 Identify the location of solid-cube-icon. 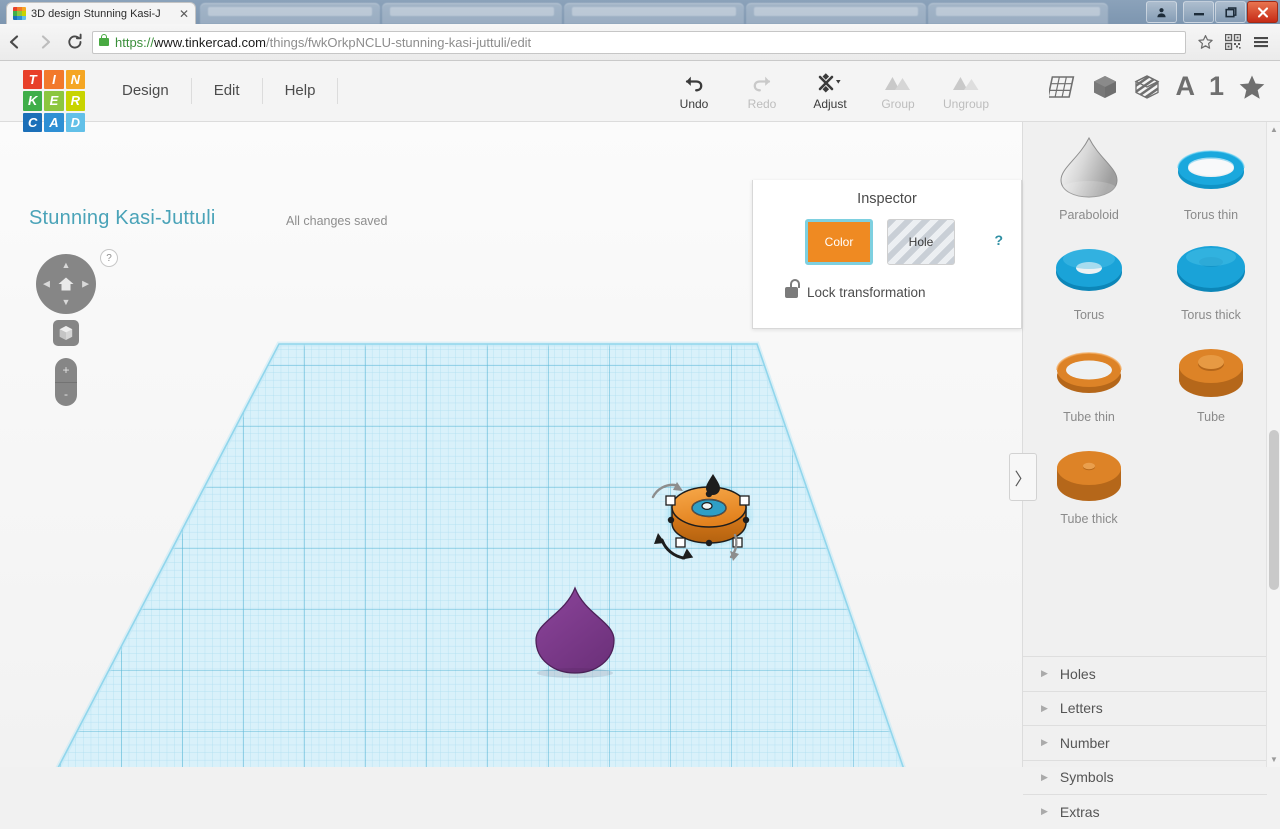
(1105, 87).